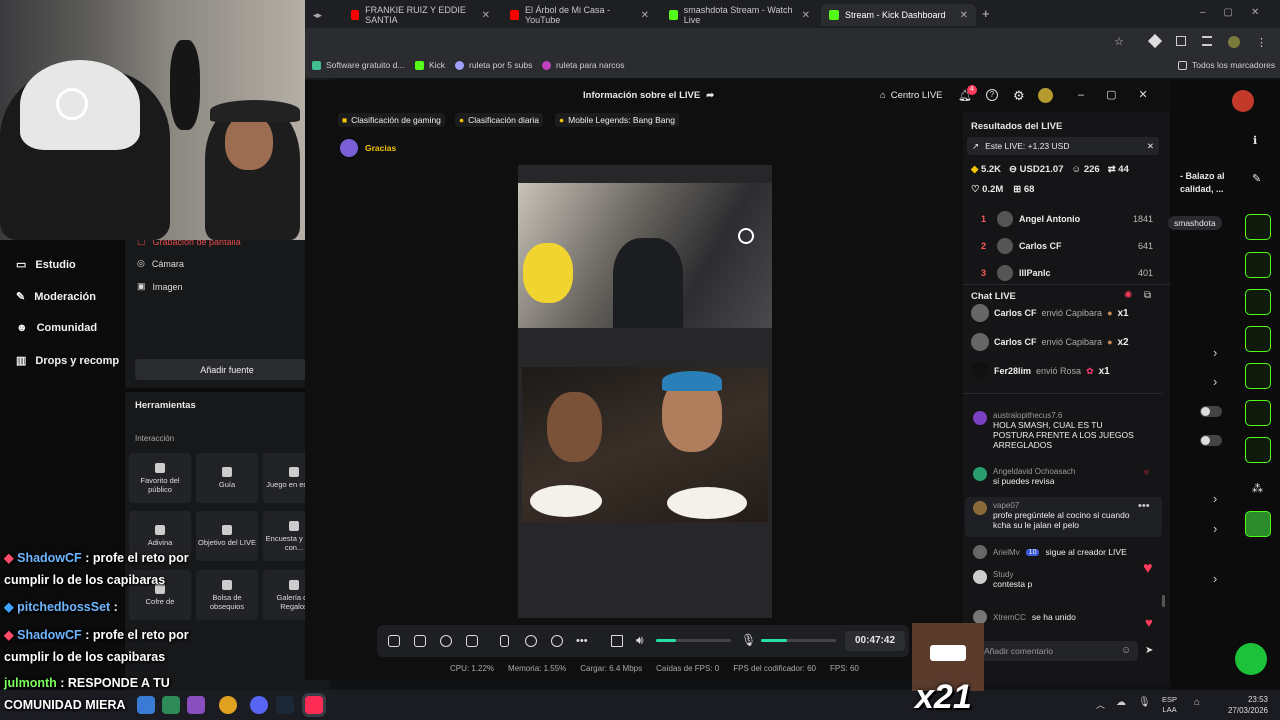 The image size is (1280, 720). What do you see at coordinates (1258, 524) in the screenshot?
I see `tool-button-app` at bounding box center [1258, 524].